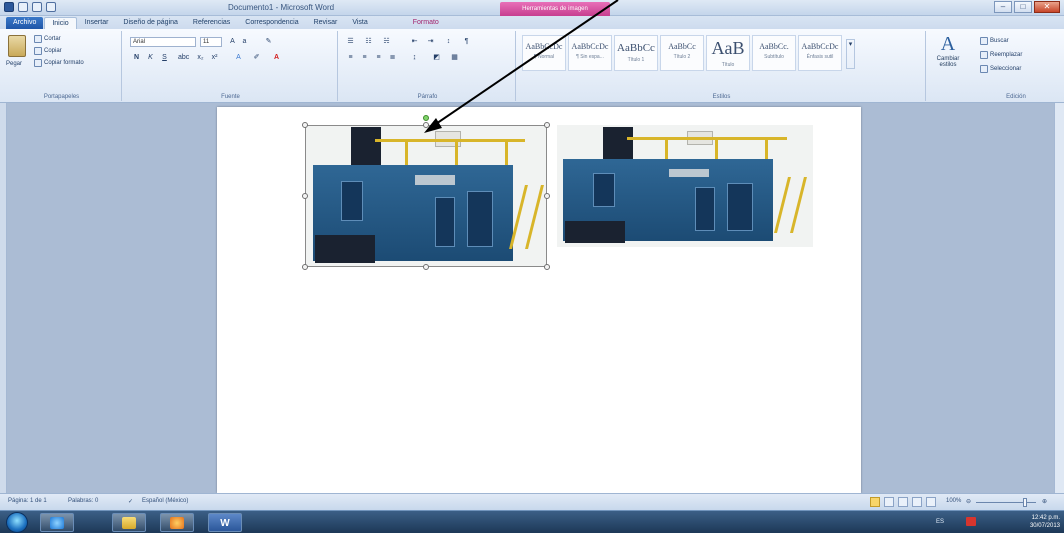  Describe the element at coordinates (994, 41) in the screenshot. I see `find-button: Buscar` at that location.